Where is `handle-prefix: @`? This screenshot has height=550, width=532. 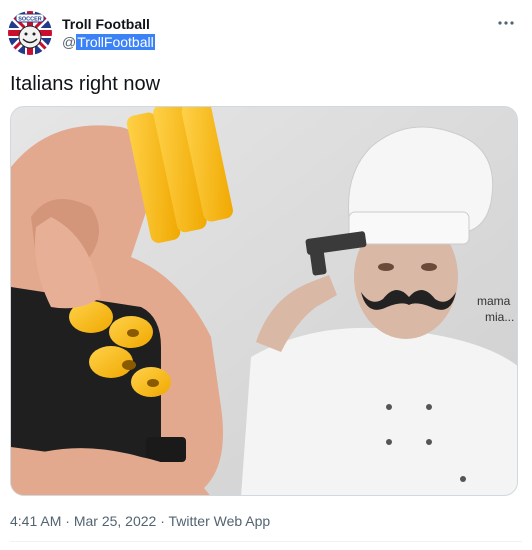
handle-prefix: @ is located at coordinates (69, 42).